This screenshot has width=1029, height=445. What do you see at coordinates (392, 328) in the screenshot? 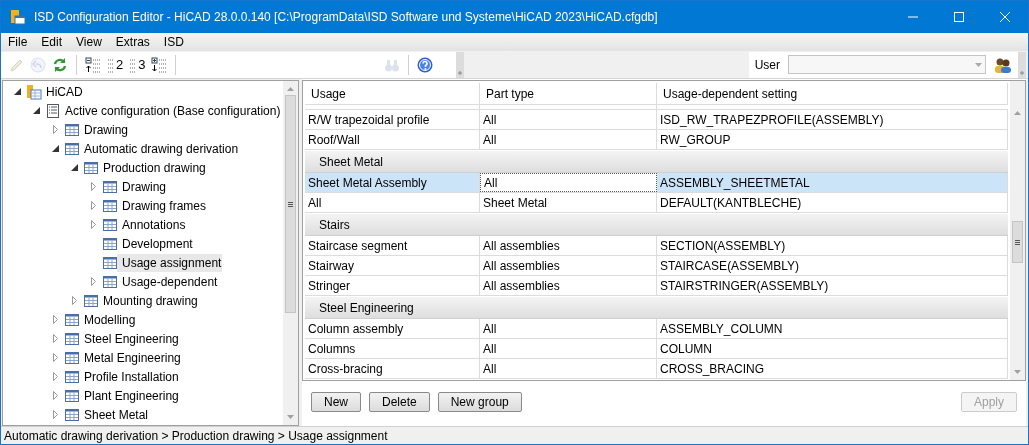
I see `table-cell: Column assembly` at bounding box center [392, 328].